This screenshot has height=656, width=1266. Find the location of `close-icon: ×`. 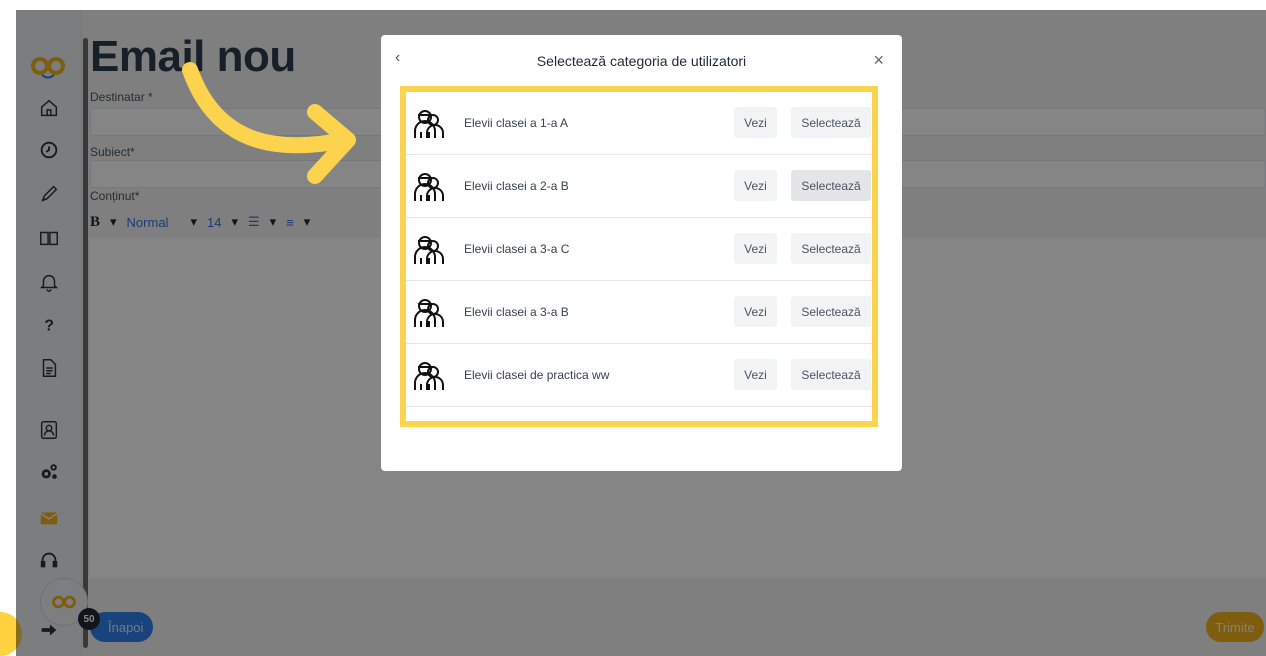

close-icon: × is located at coordinates (878, 60).